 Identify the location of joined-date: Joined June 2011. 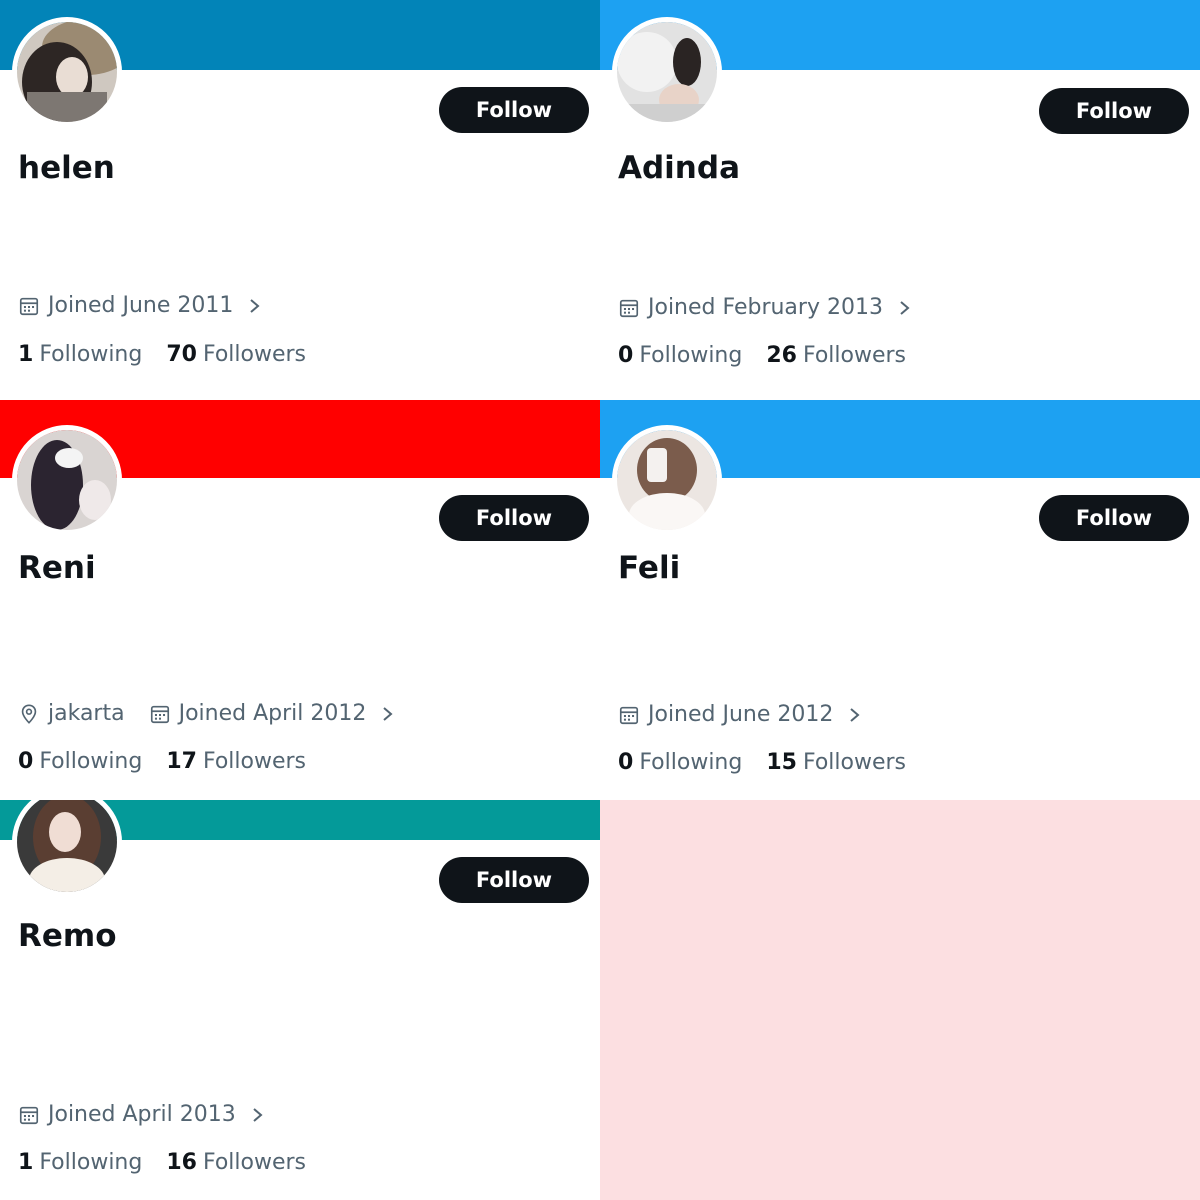
(141, 305).